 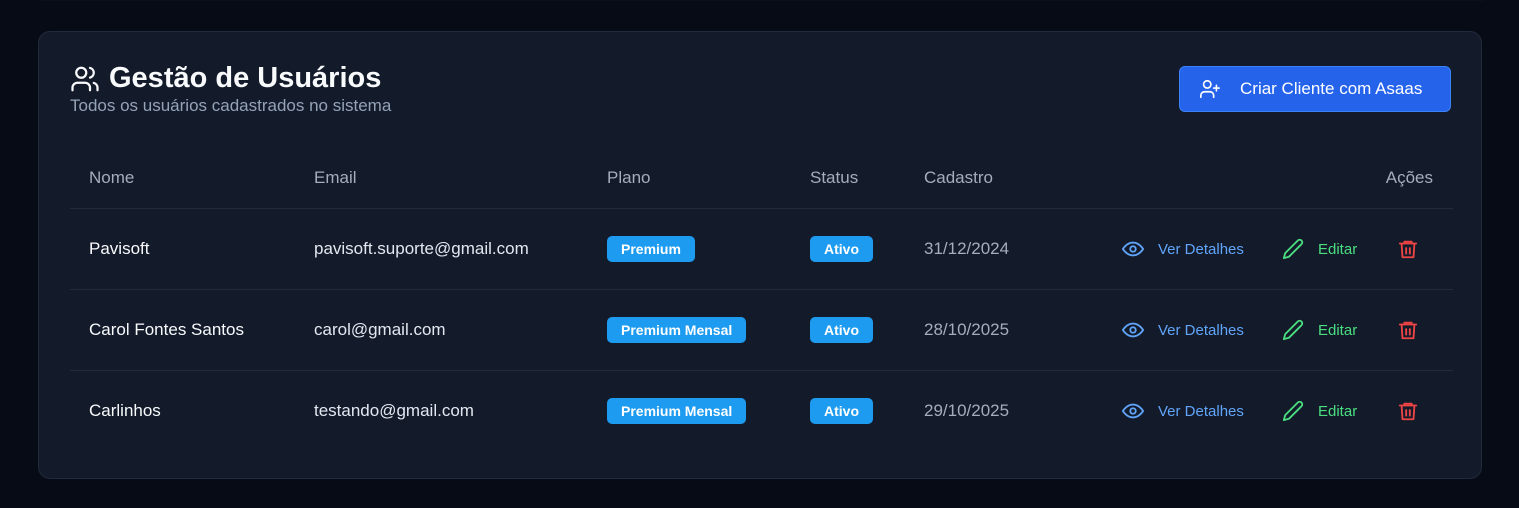 I want to click on user-plus-icon, so click(x=1210, y=89).